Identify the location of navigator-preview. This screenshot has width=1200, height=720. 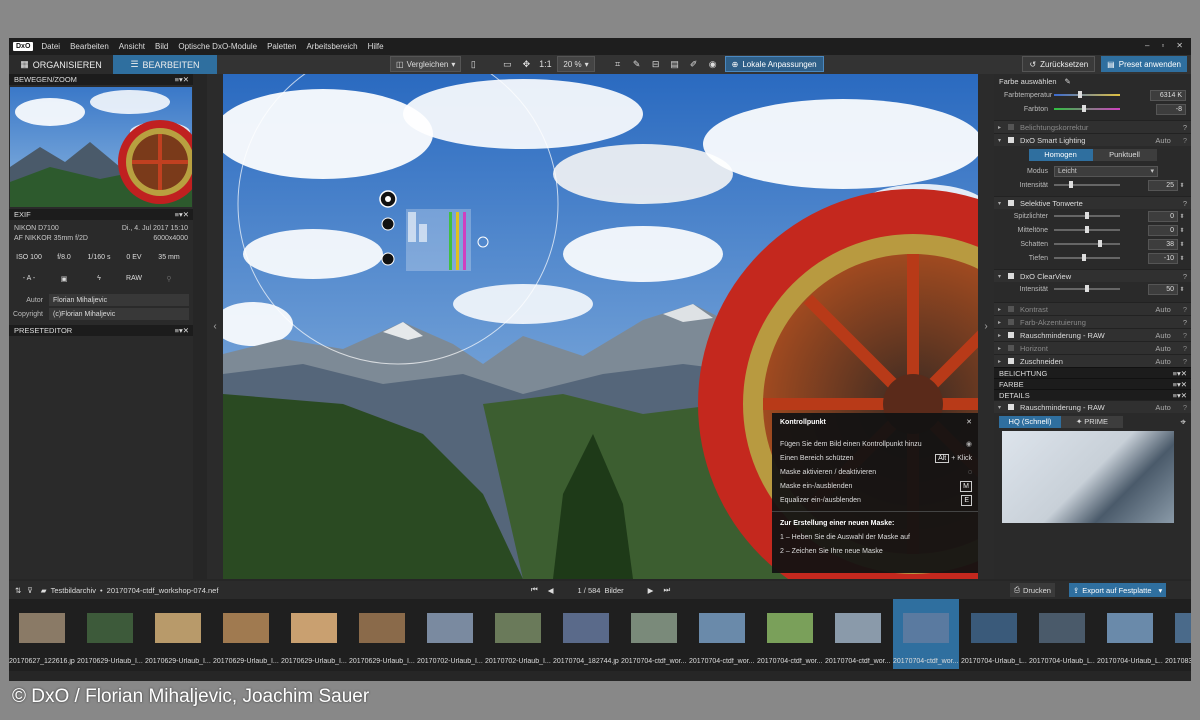
(101, 147).